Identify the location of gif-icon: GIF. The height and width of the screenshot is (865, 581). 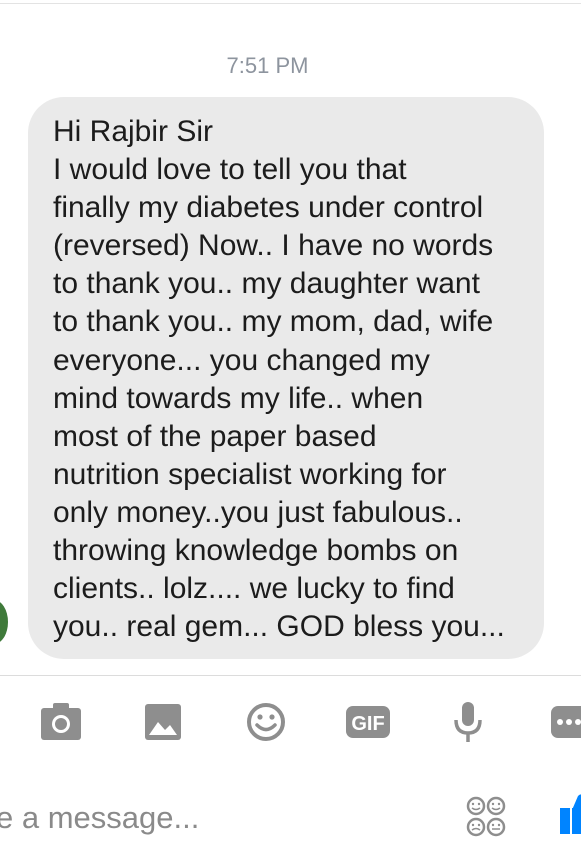
(368, 722).